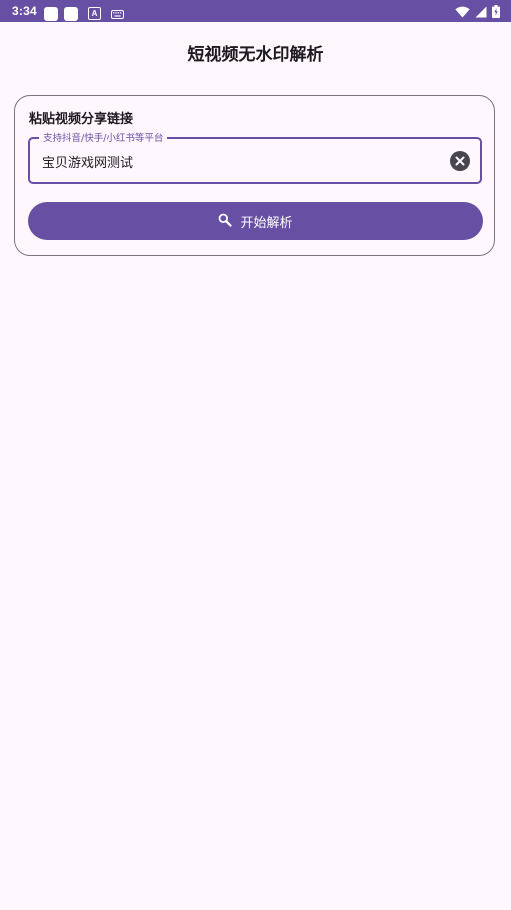  What do you see at coordinates (225, 221) in the screenshot?
I see `search-icon` at bounding box center [225, 221].